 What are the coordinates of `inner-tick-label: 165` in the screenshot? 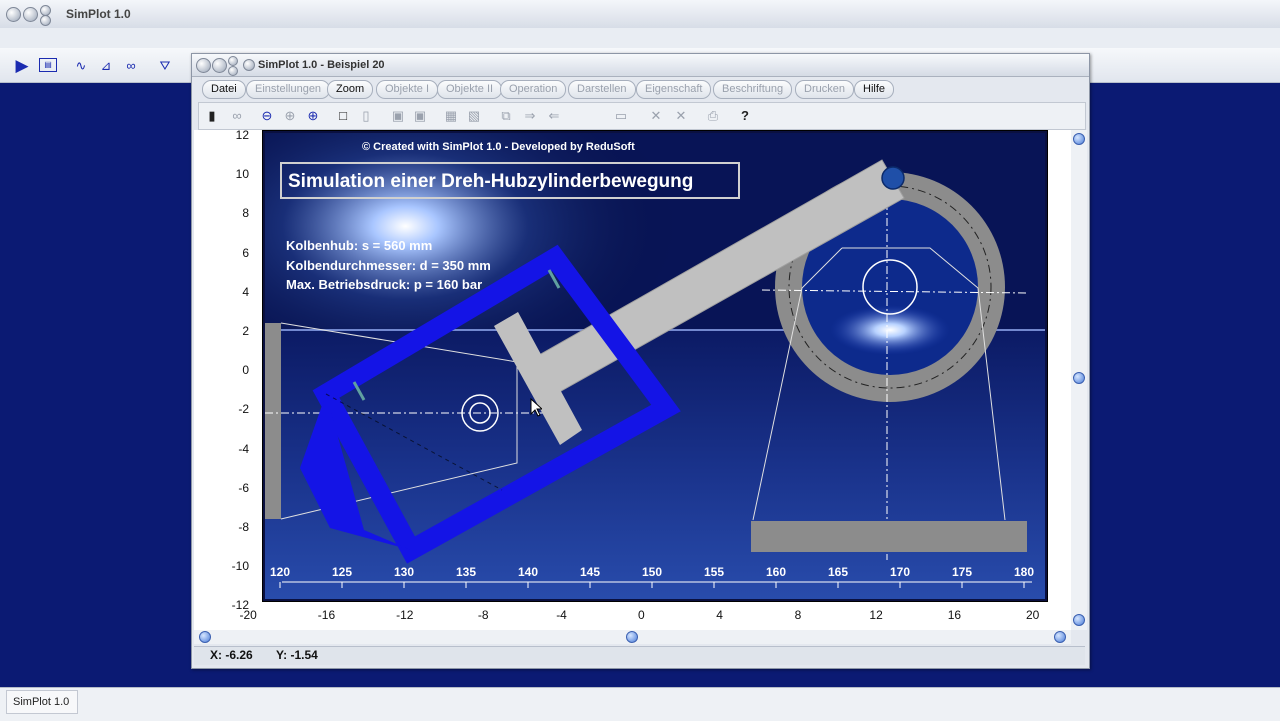 It's located at (838, 572).